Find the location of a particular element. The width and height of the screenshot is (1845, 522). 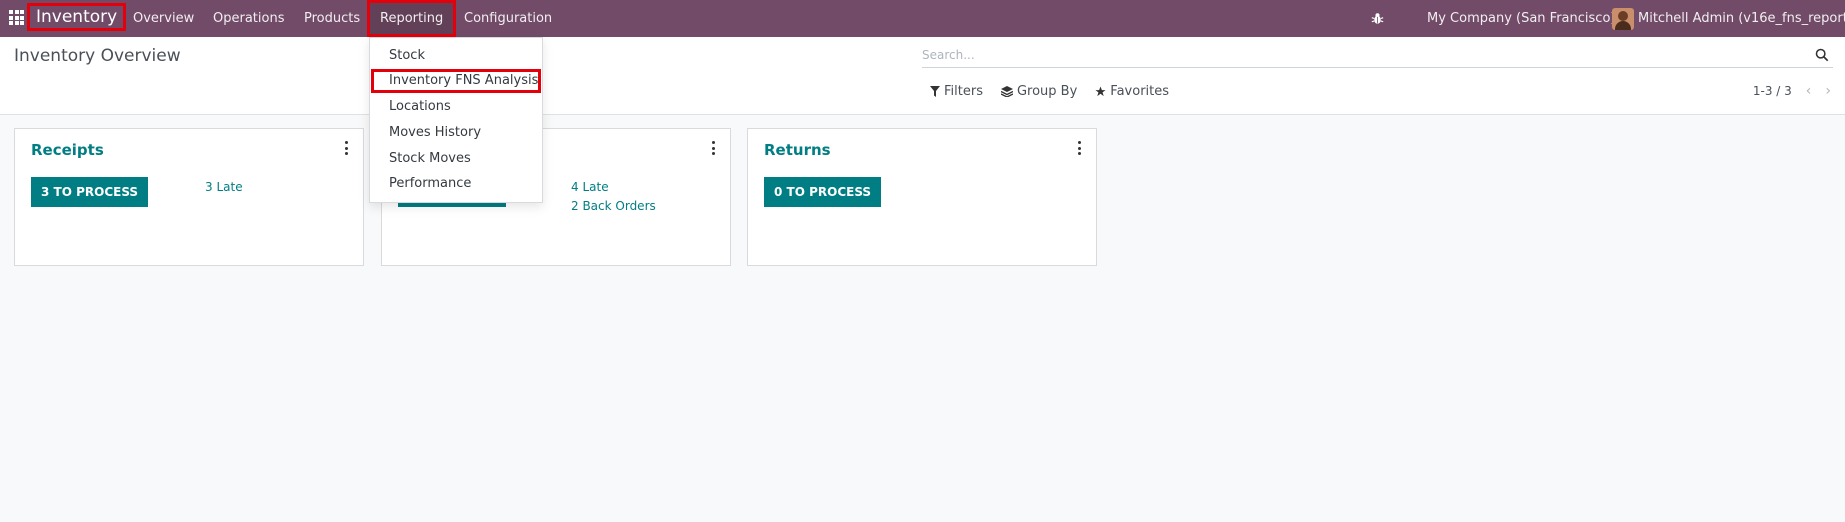

filters-label: Filters is located at coordinates (963, 91).